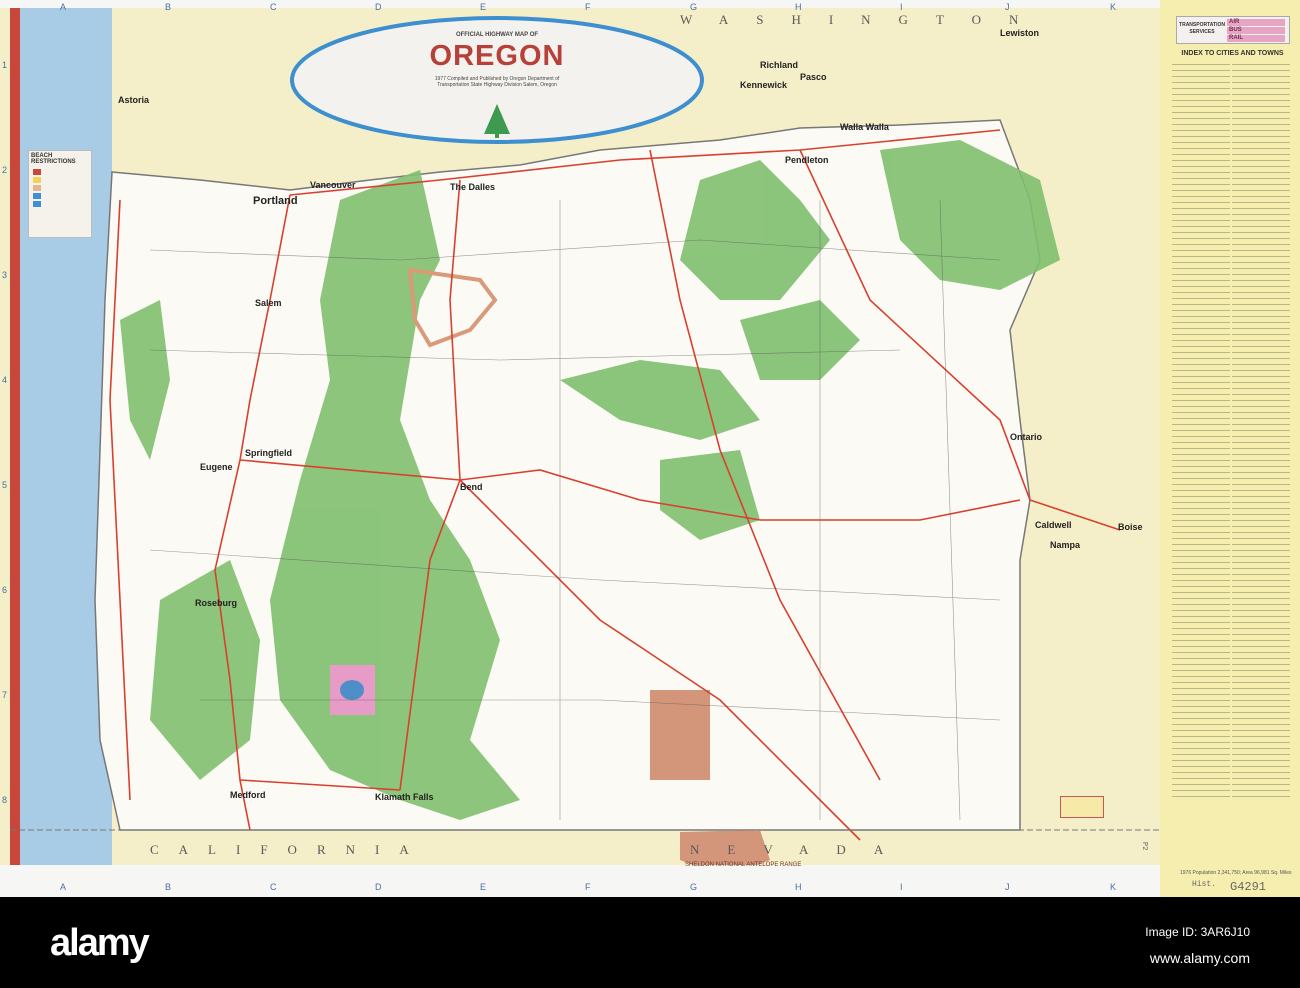 This screenshot has width=1300, height=988. I want to click on city-caldwell: Caldwell, so click(1053, 525).